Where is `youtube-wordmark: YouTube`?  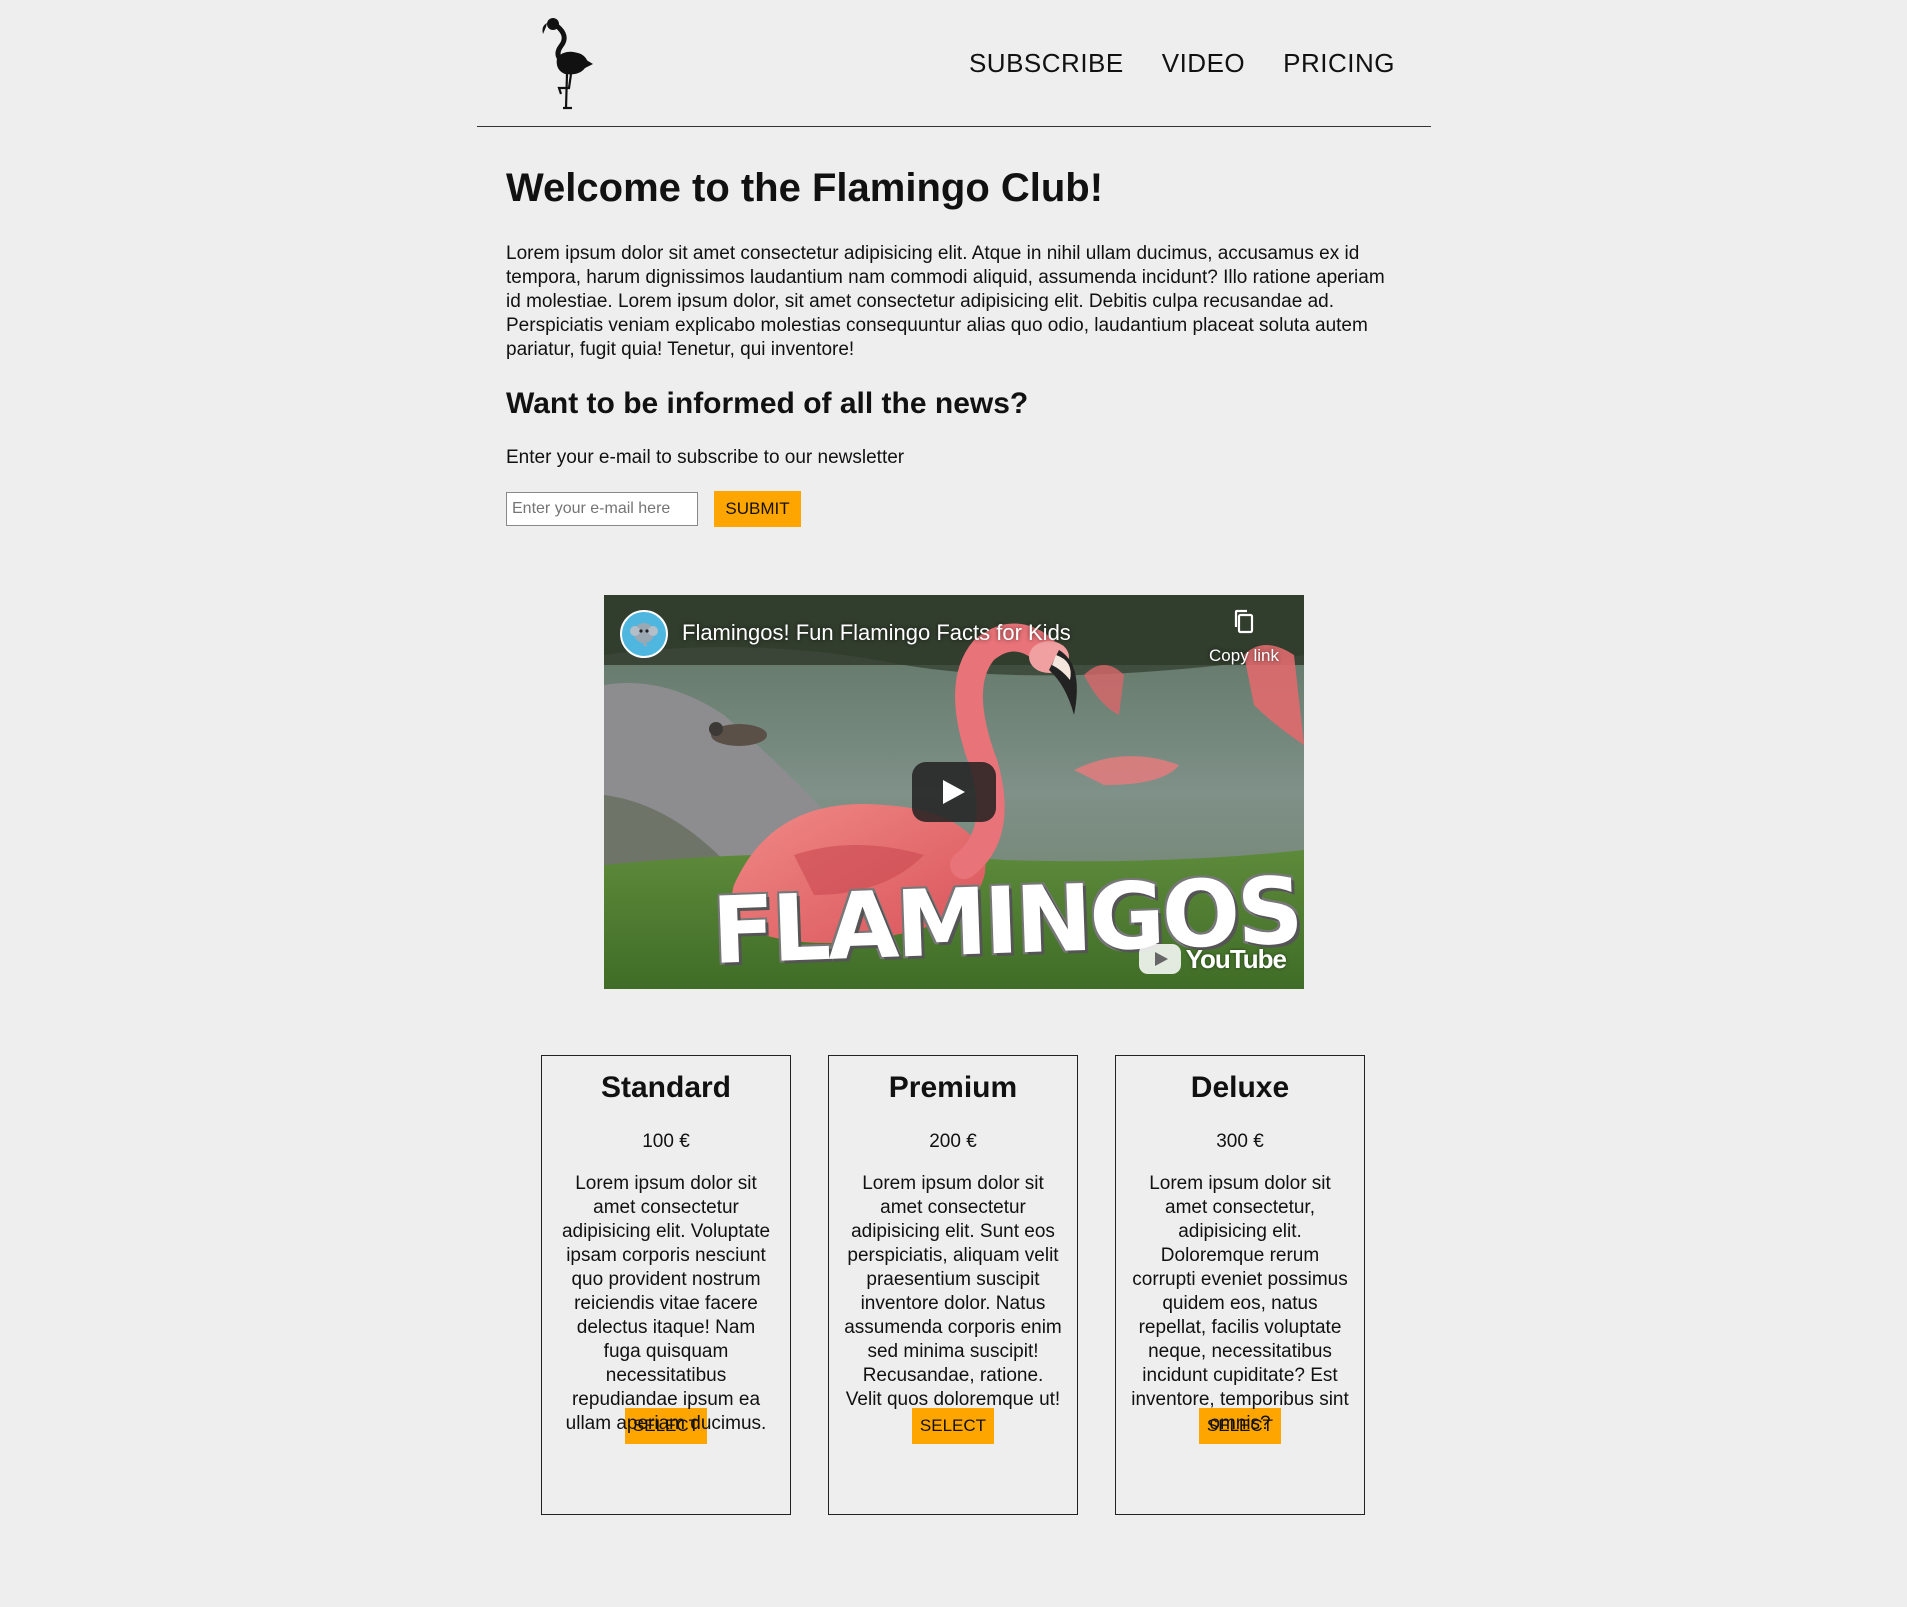
youtube-wordmark: YouTube is located at coordinates (1236, 958).